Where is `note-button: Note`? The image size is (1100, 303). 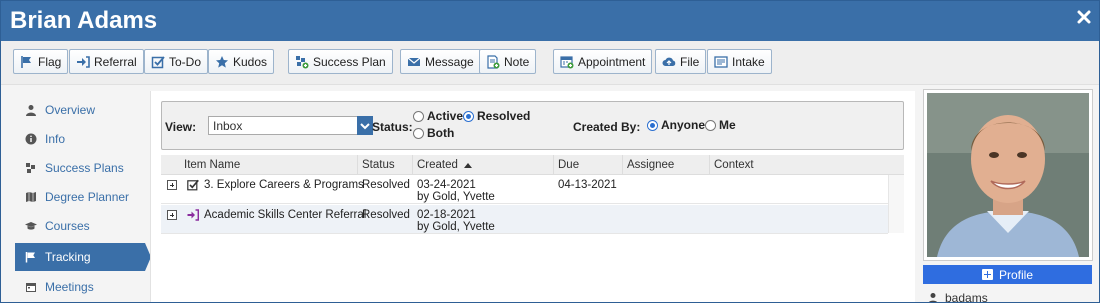 note-button: Note is located at coordinates (508, 61).